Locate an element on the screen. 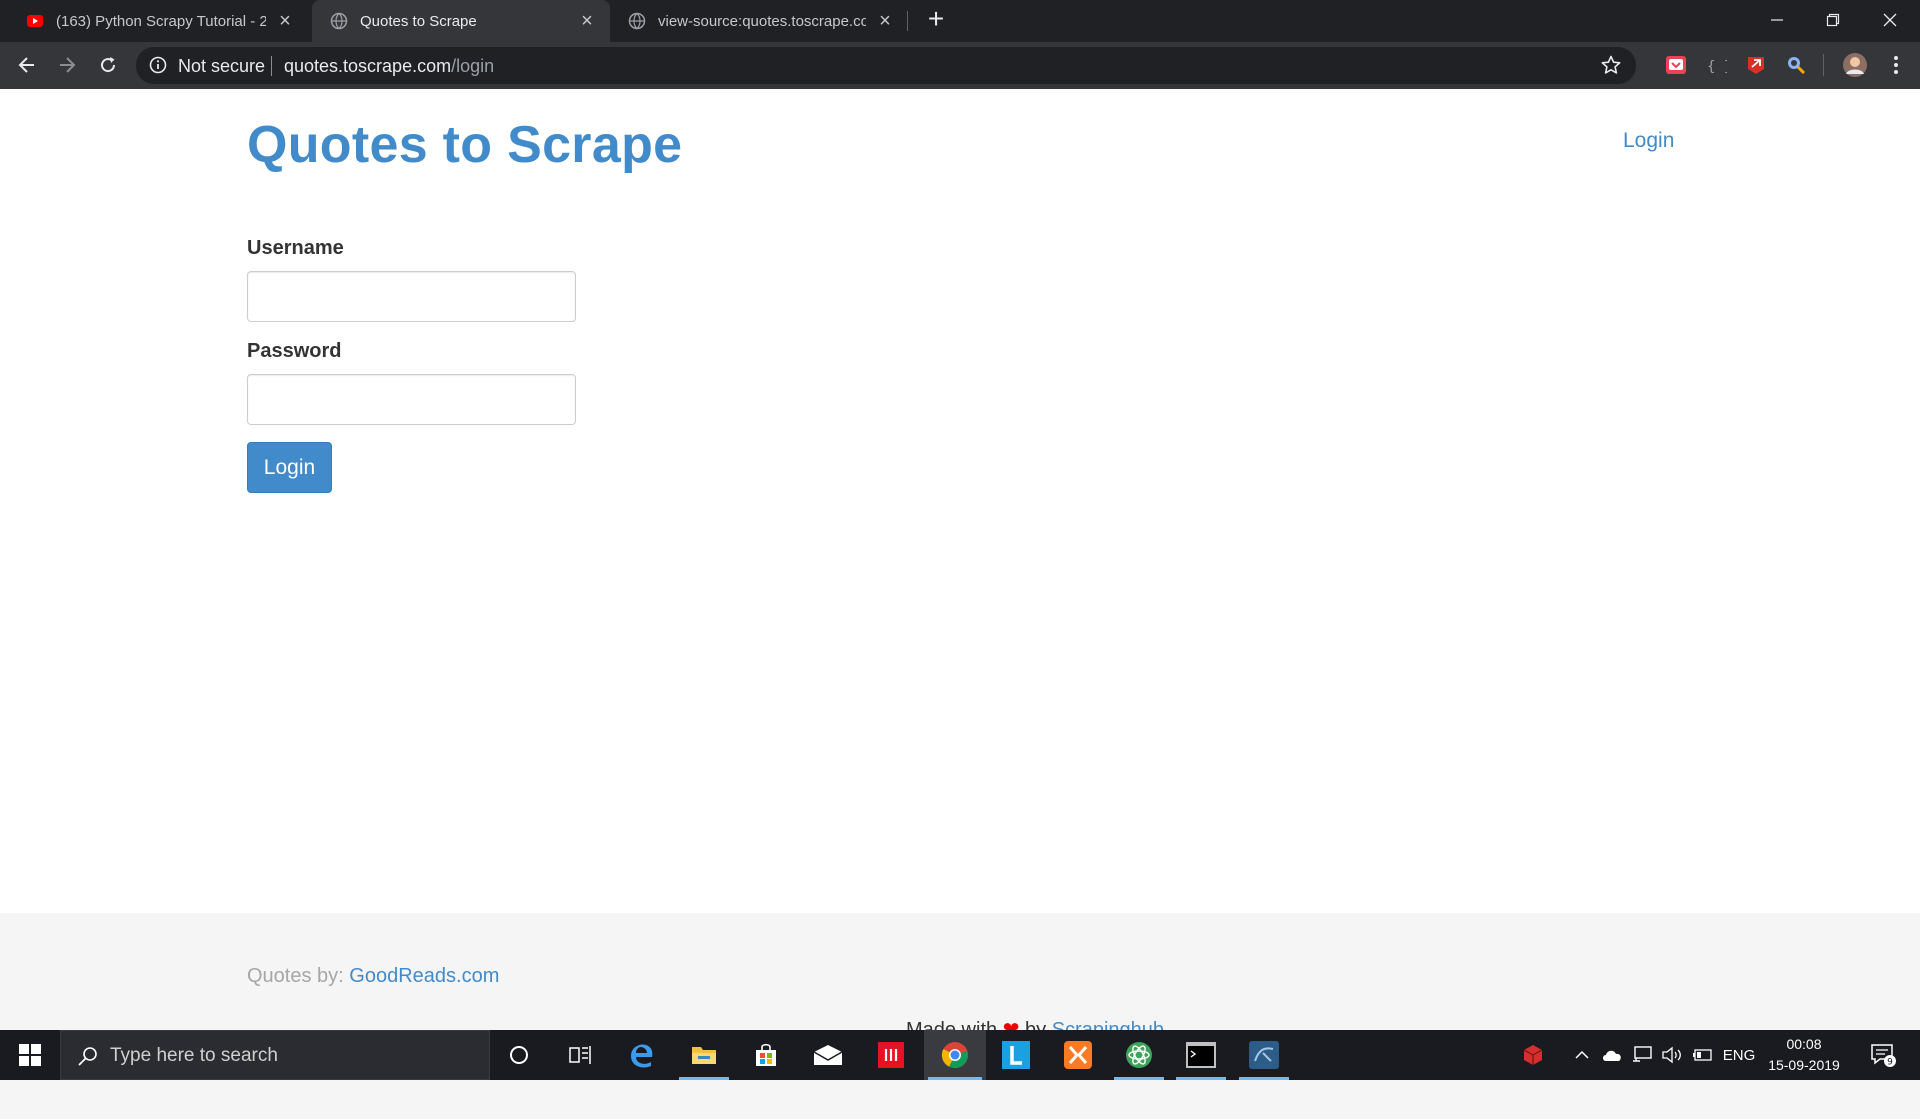 This screenshot has width=1920, height=1119. chevron-up-icon is located at coordinates (1582, 1054).